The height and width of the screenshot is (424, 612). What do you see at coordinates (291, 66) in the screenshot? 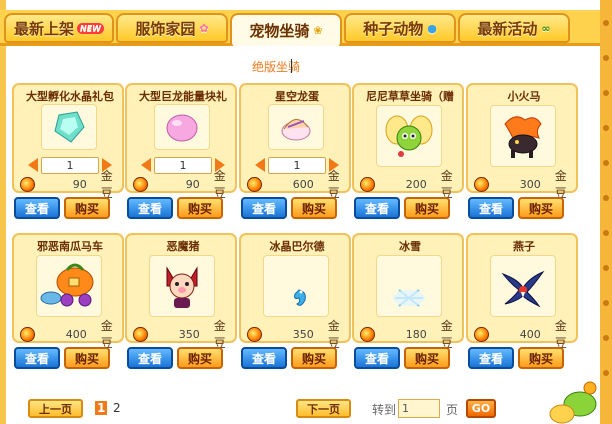
I see `text-cursor` at bounding box center [291, 66].